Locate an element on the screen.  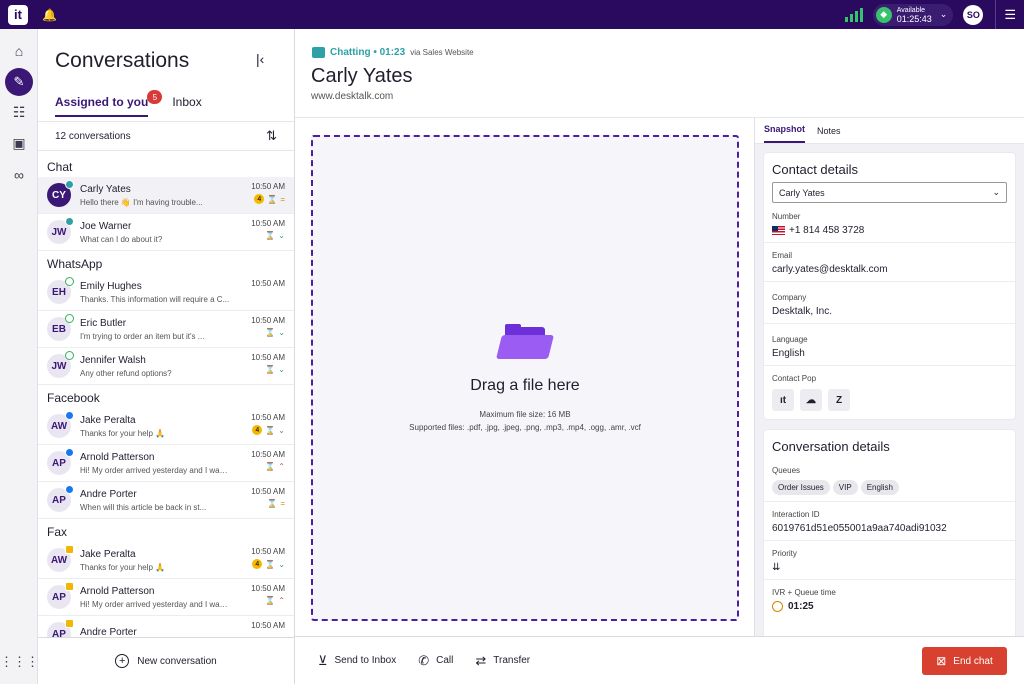
apps-grid-icon: ⋮⋮⋮ is located at coordinates (19, 662).